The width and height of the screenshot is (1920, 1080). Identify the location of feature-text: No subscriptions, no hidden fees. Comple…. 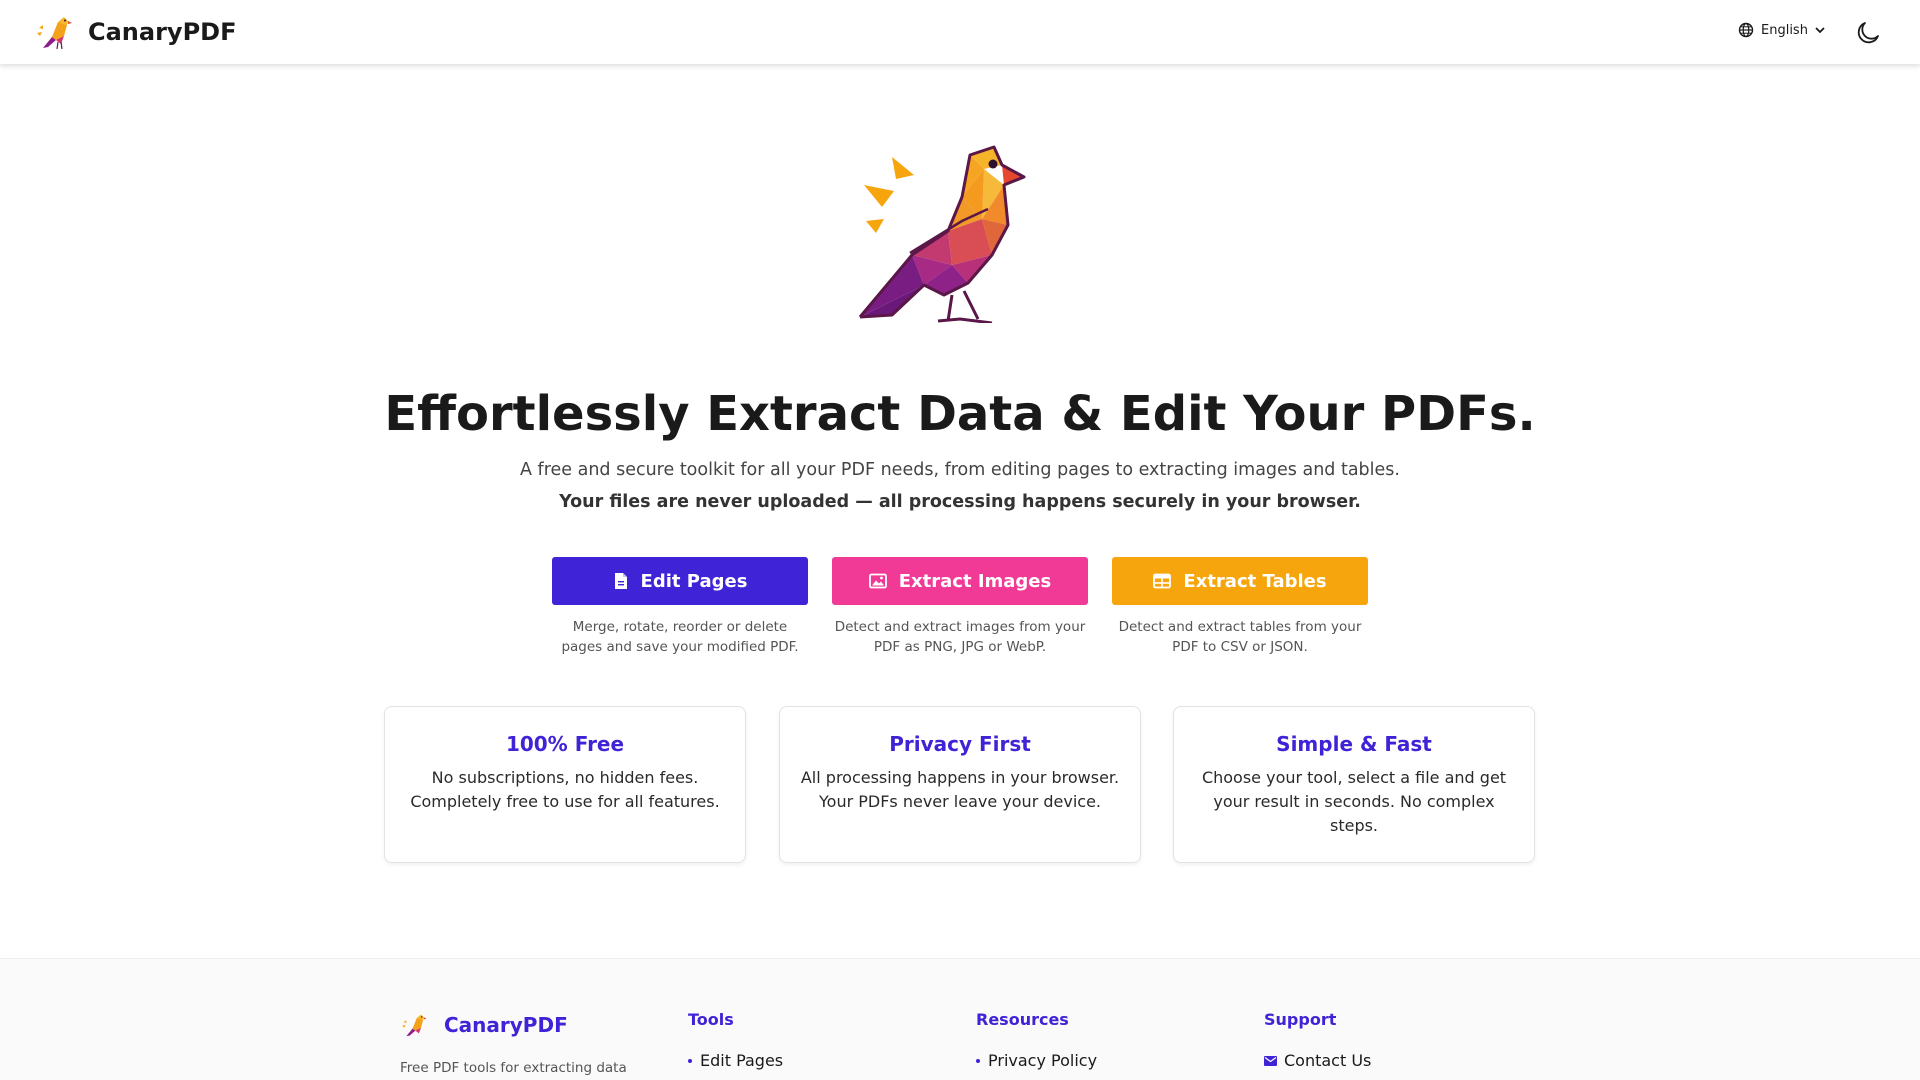
(565, 789).